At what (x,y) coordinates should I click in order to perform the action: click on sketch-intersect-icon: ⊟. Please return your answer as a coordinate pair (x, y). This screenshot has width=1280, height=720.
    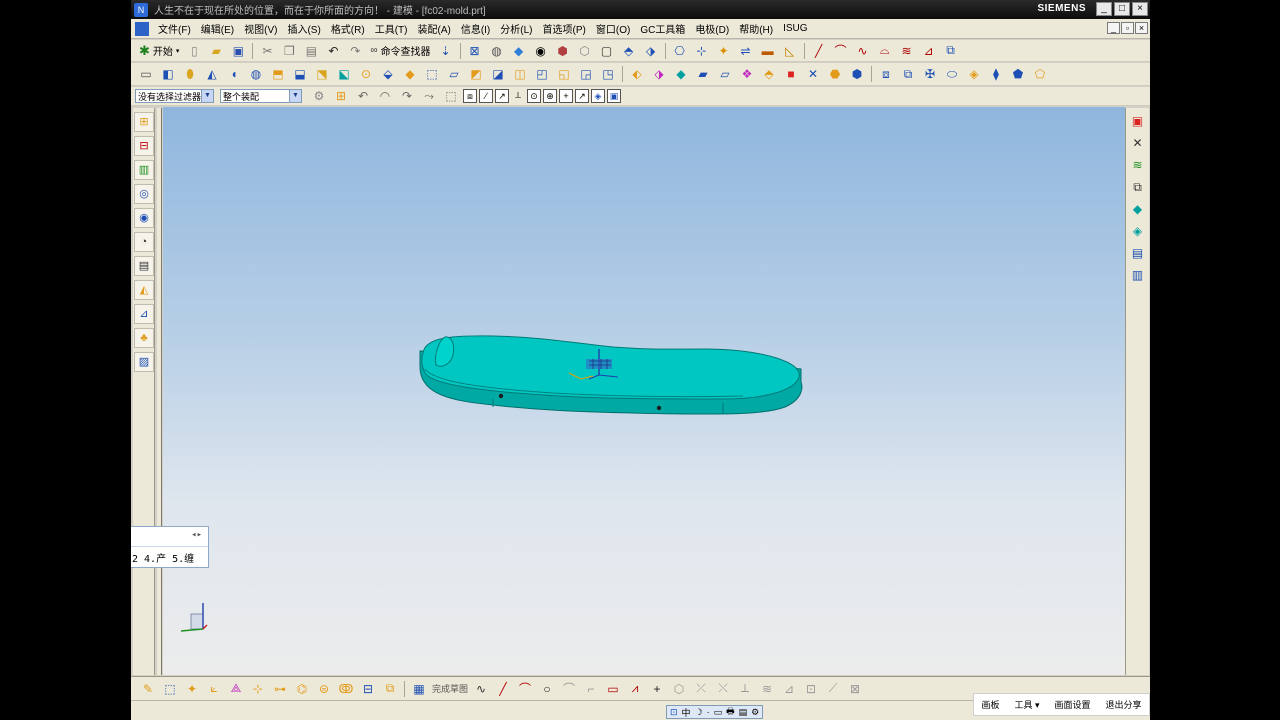
    Looking at the image, I should click on (368, 689).